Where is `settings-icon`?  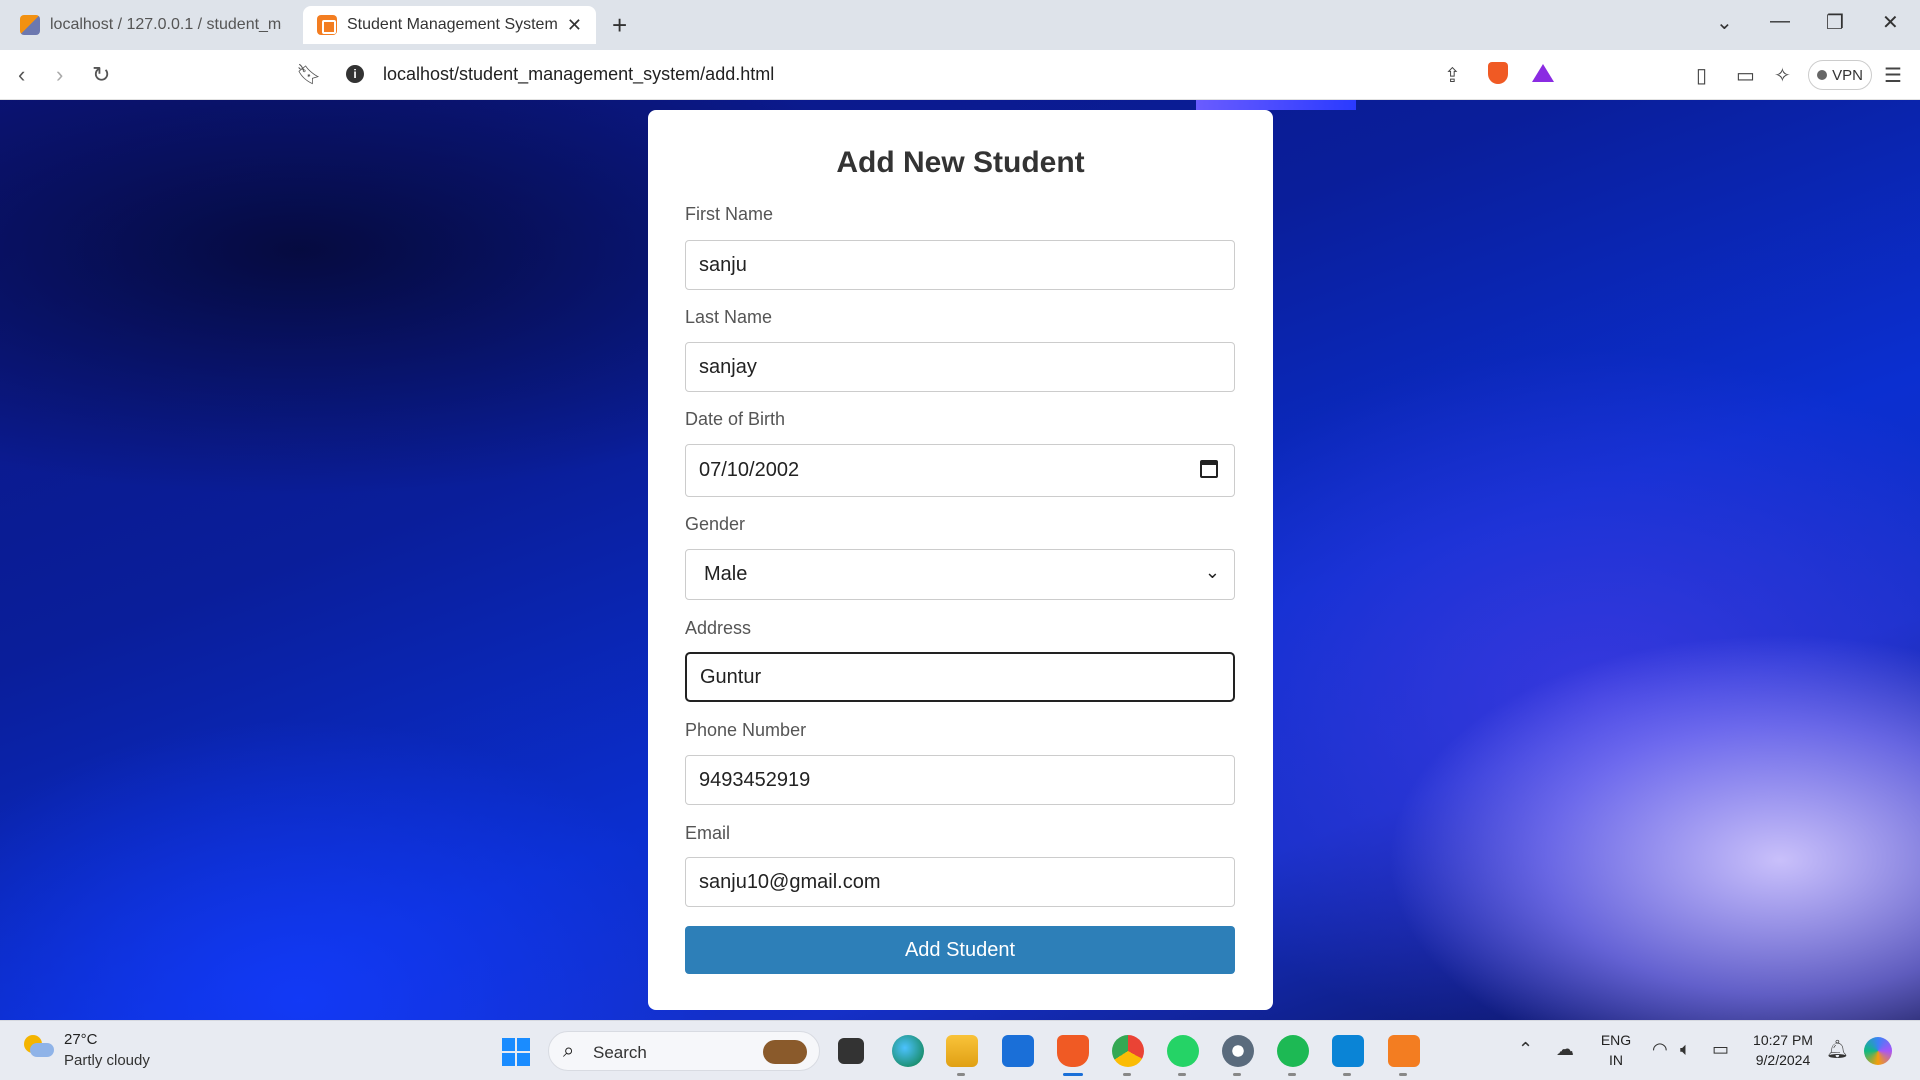
settings-icon is located at coordinates (1238, 1051).